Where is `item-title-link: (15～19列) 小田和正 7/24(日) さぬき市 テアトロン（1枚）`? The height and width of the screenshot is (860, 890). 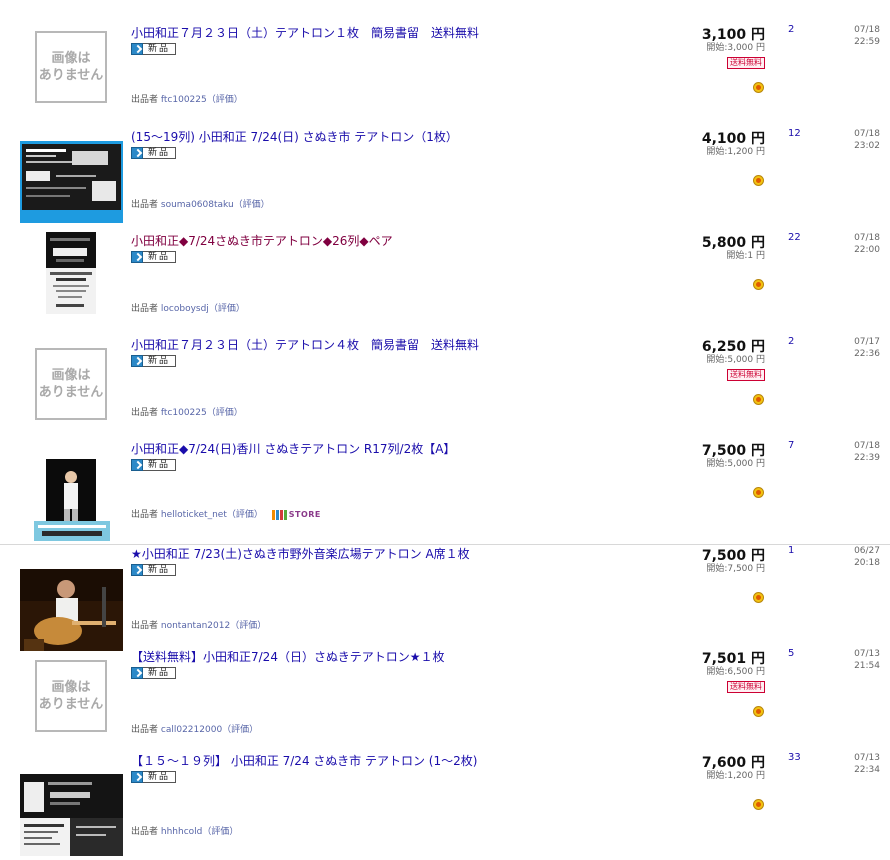 item-title-link: (15～19列) 小田和正 7/24(日) さぬき市 テアトロン（1枚） is located at coordinates (294, 136).